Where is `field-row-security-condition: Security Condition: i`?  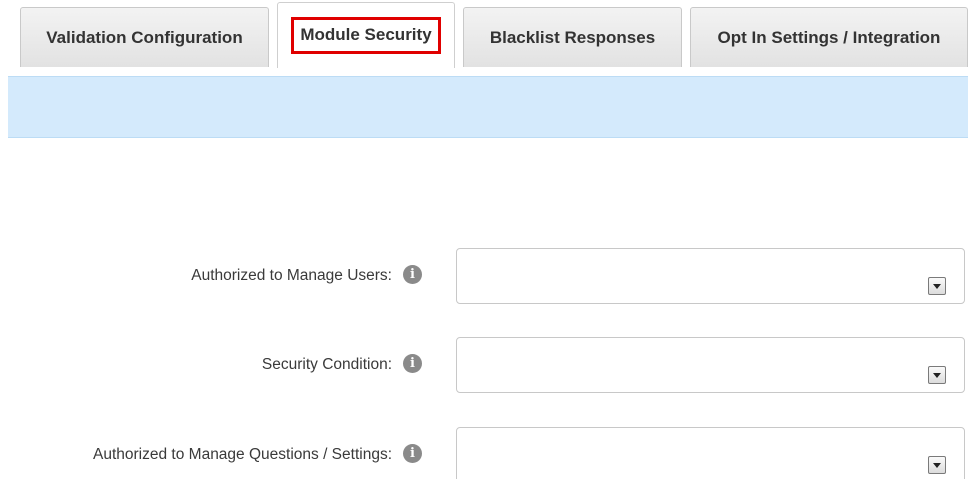
field-row-security-condition: Security Condition: i is located at coordinates (484, 365).